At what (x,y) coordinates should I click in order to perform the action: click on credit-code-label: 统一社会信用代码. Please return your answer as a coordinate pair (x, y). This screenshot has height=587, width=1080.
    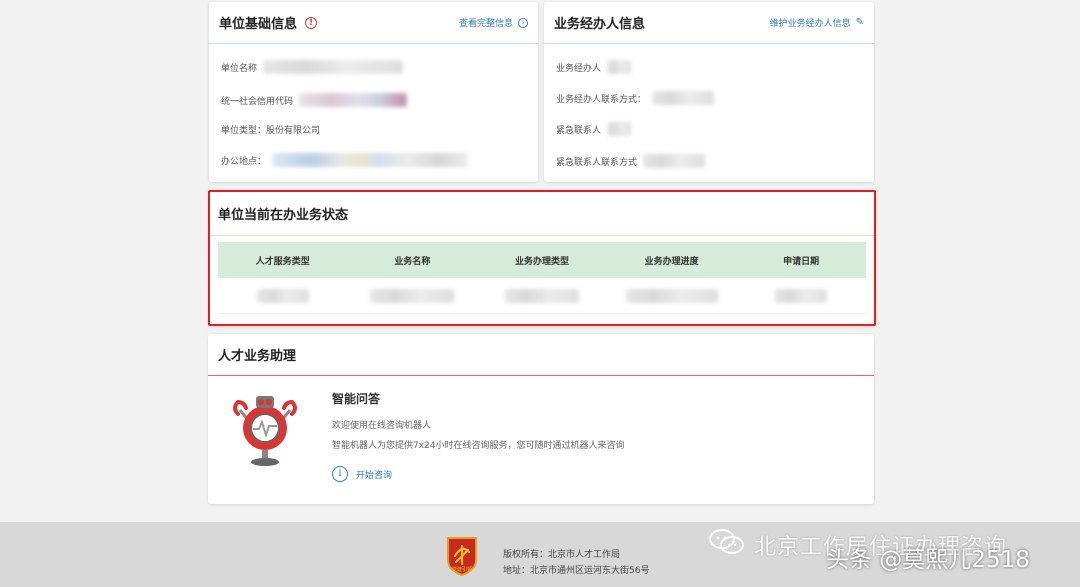
    Looking at the image, I should click on (257, 101).